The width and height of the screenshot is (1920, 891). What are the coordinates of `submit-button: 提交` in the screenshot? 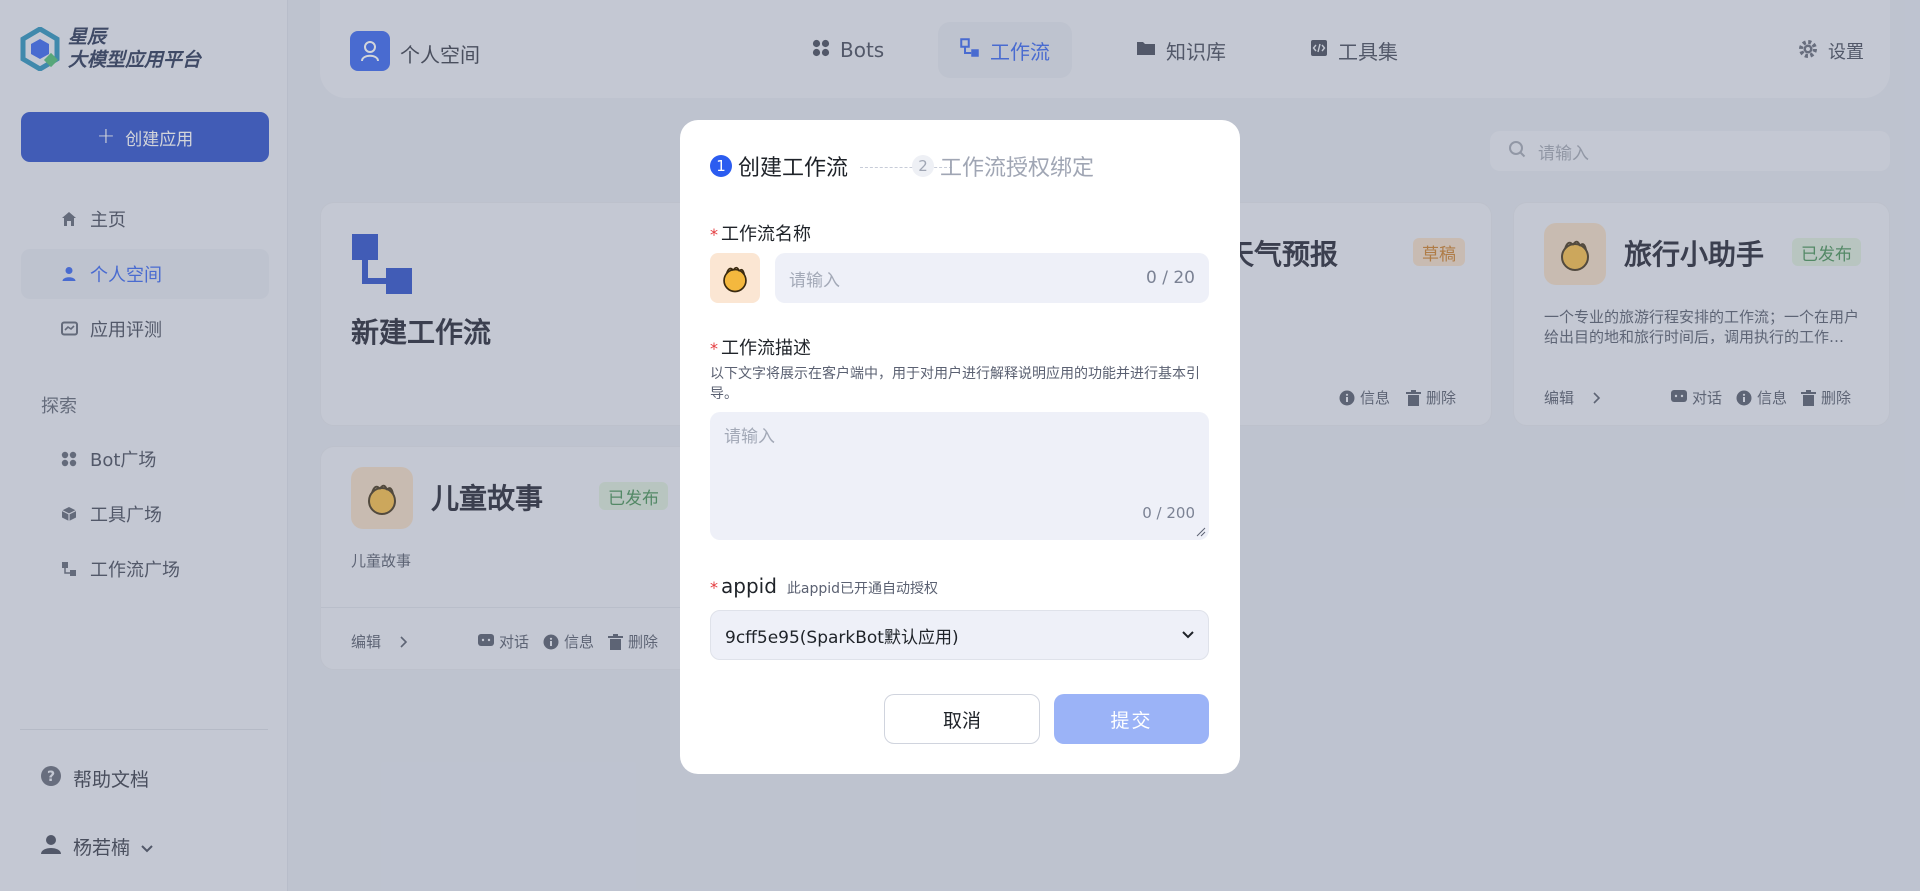 It's located at (1131, 719).